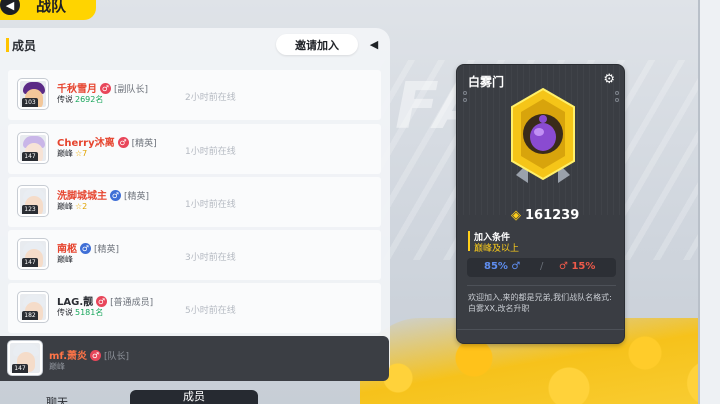 Image resolution: width=720 pixels, height=404 pixels. What do you see at coordinates (33, 307) in the screenshot?
I see `avatar: 182` at bounding box center [33, 307].